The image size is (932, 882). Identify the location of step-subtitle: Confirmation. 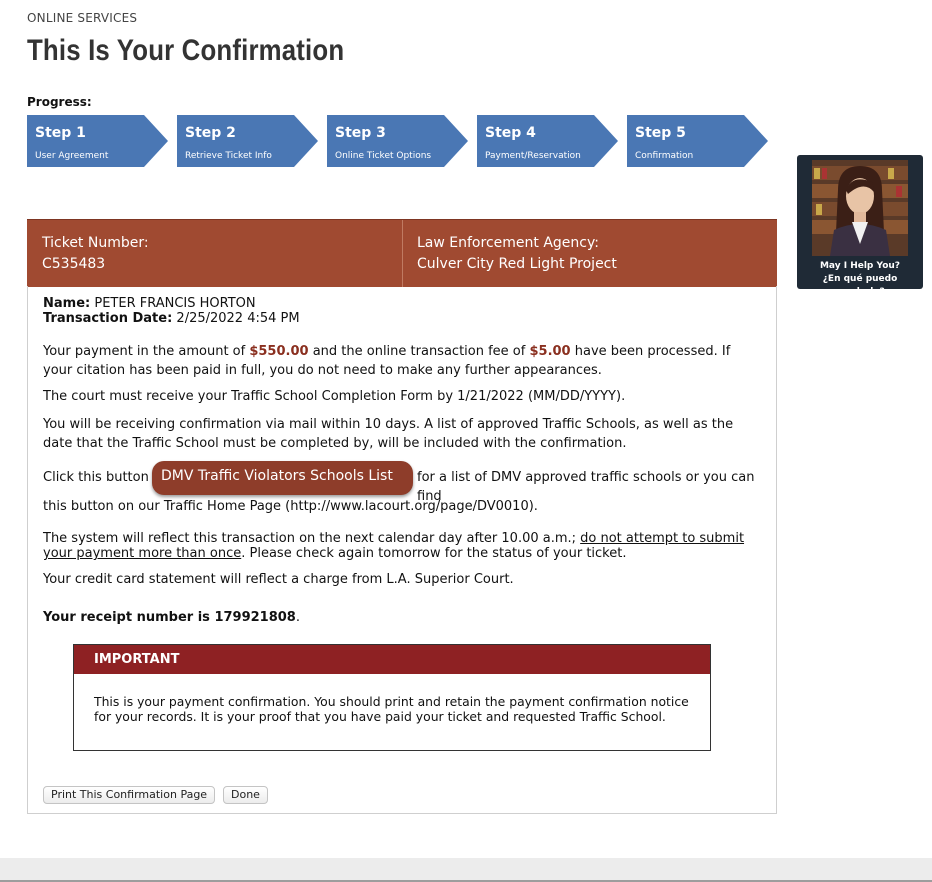
(664, 156).